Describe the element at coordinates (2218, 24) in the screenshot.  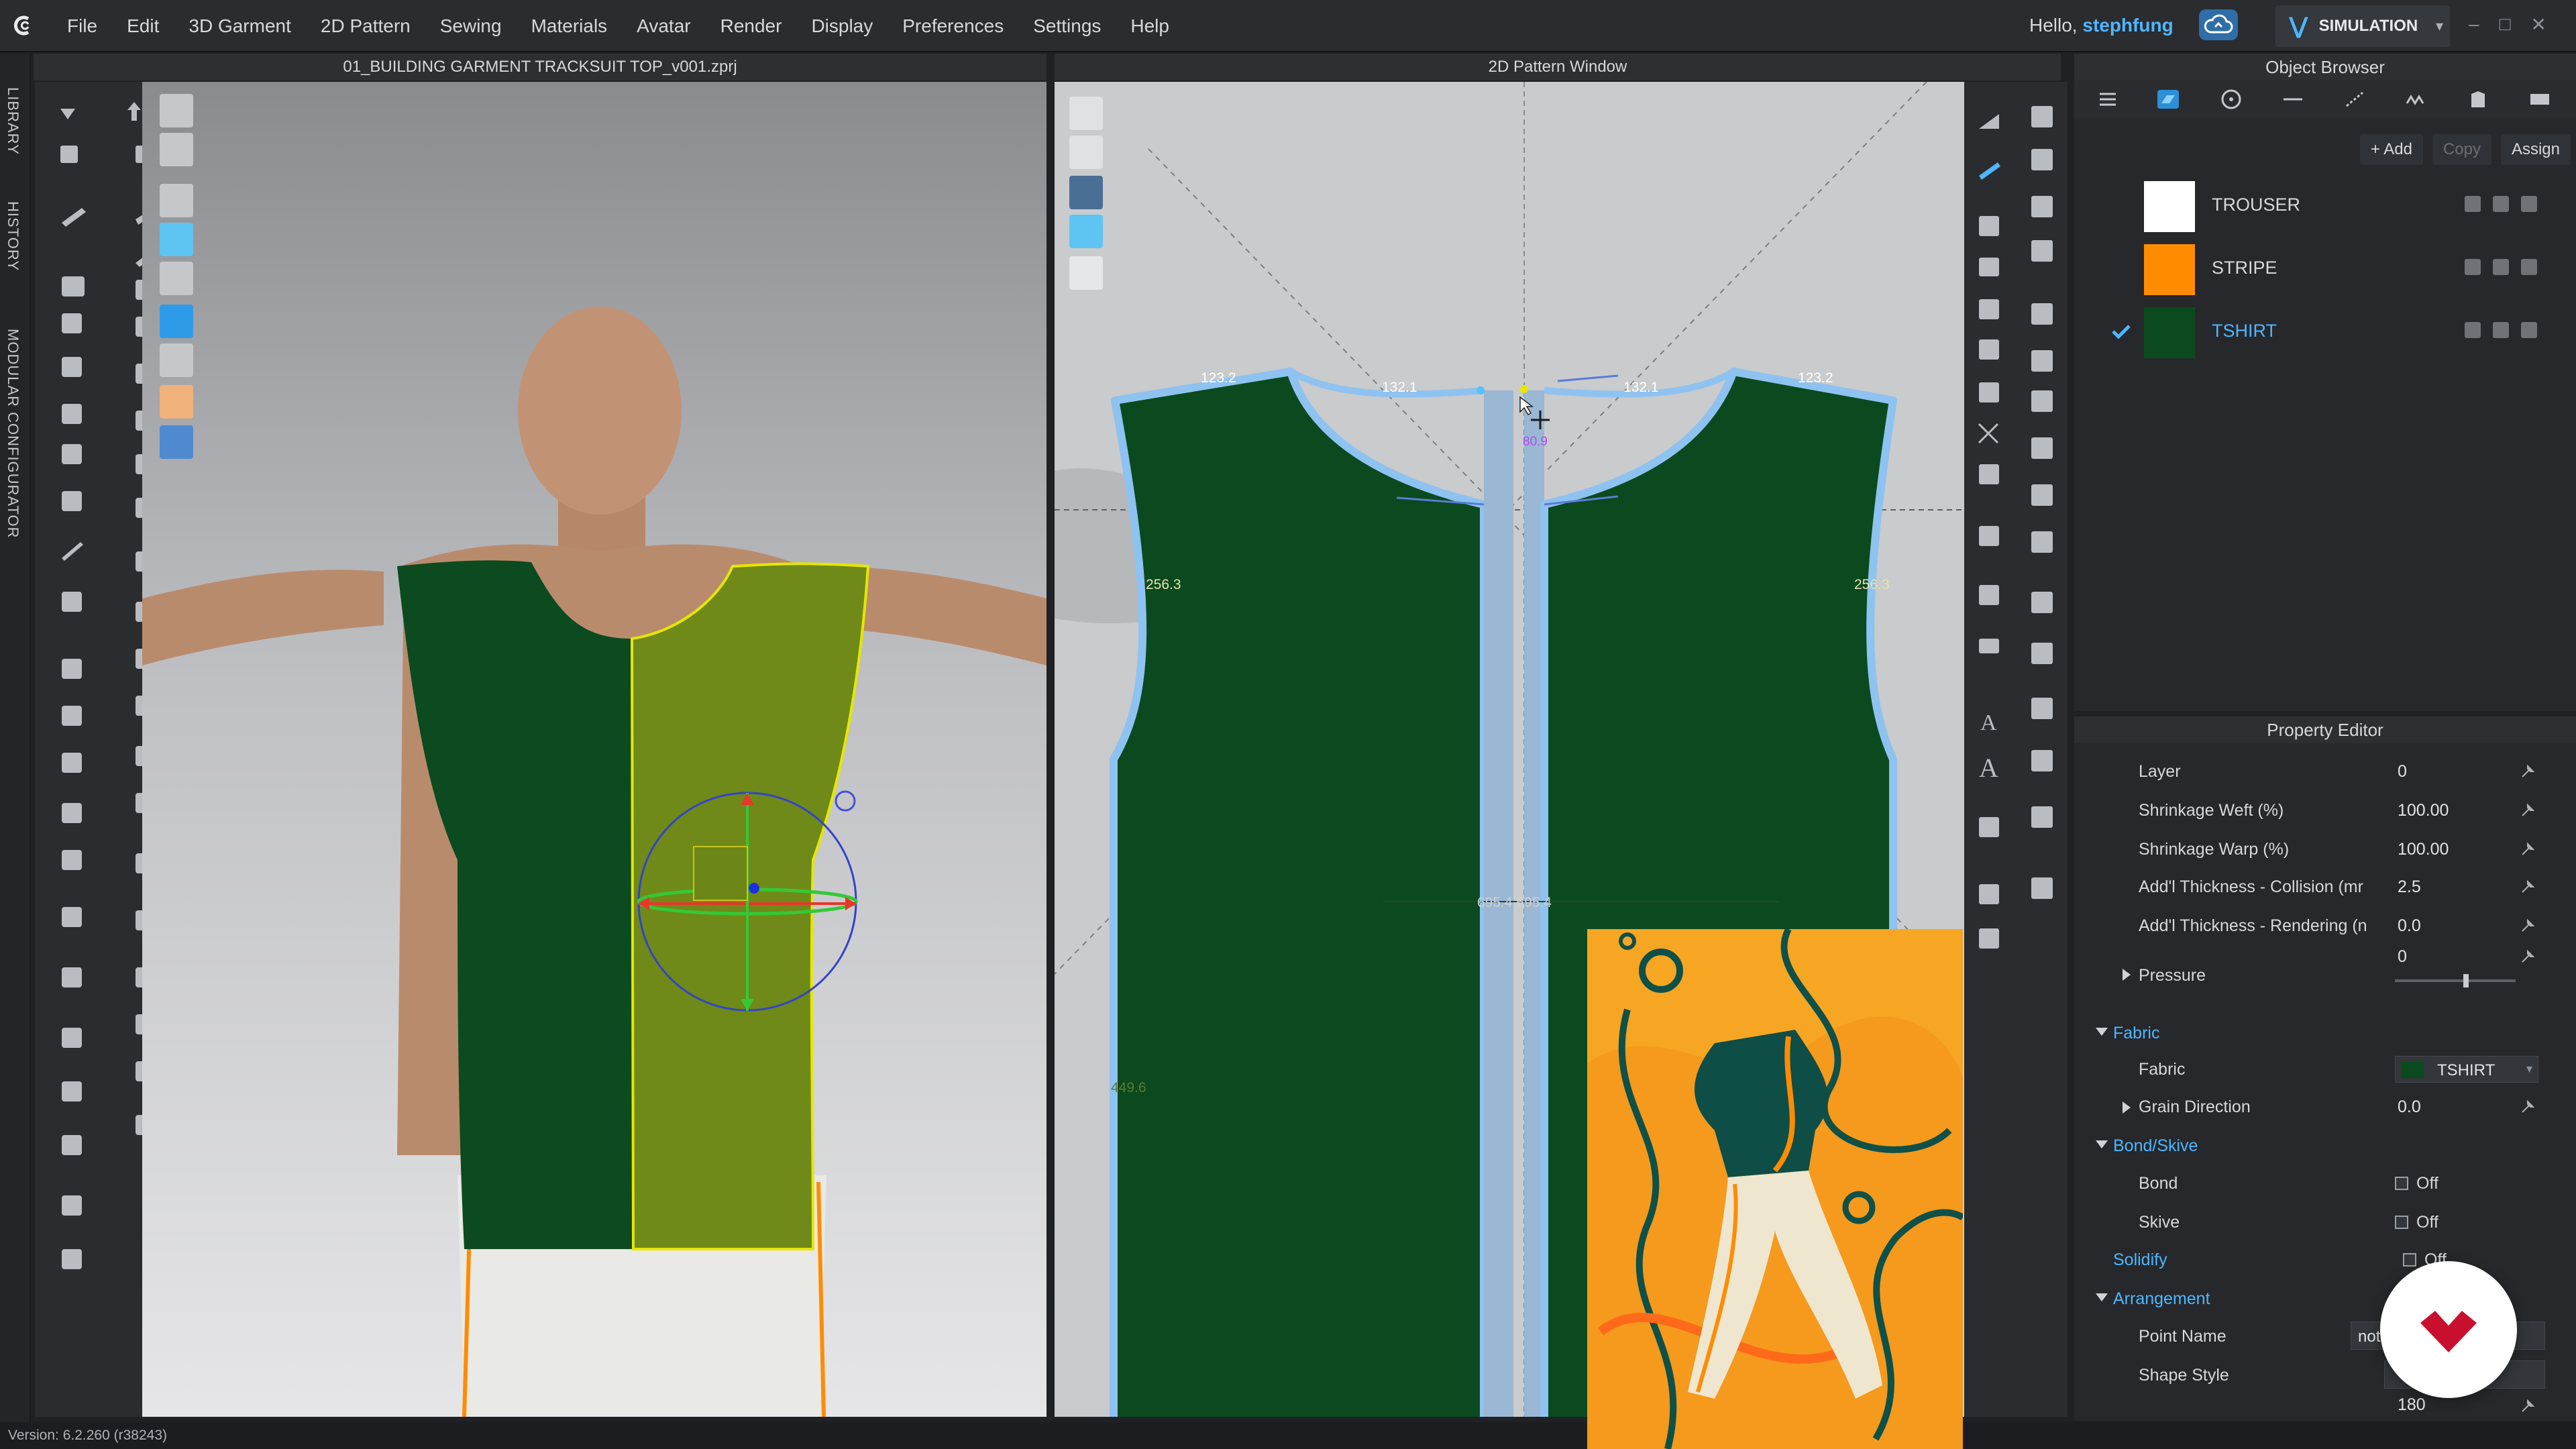
I see `cloud-sync-button` at that location.